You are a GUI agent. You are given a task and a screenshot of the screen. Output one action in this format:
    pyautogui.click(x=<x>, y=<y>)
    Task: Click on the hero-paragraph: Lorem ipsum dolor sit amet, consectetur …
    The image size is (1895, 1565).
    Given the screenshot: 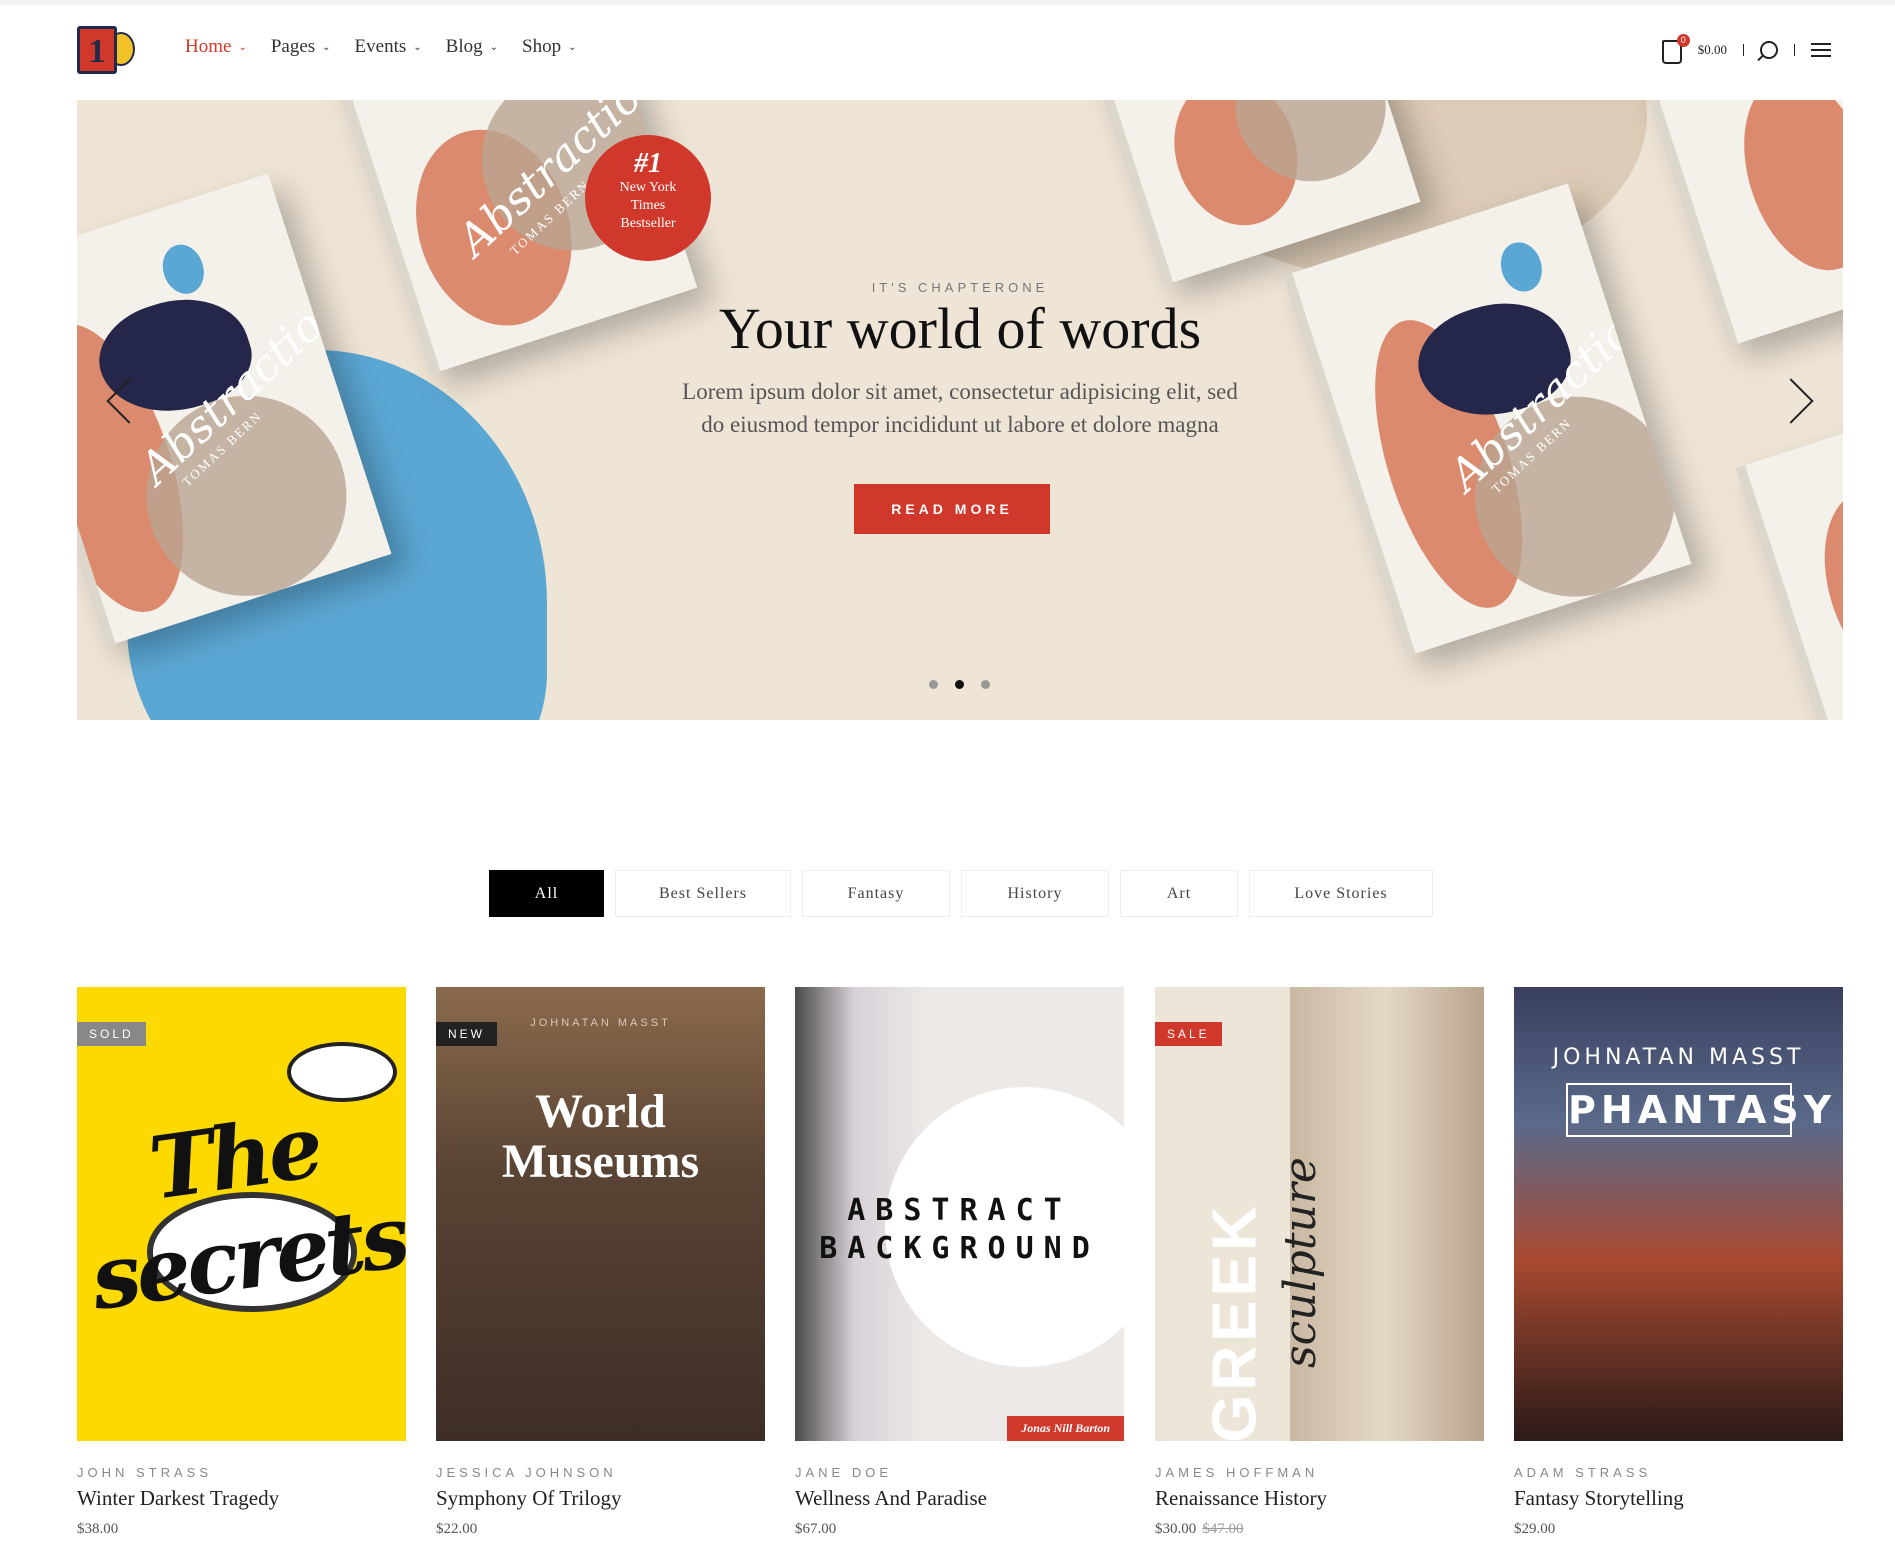 What is the action you would take?
    pyautogui.click(x=960, y=408)
    